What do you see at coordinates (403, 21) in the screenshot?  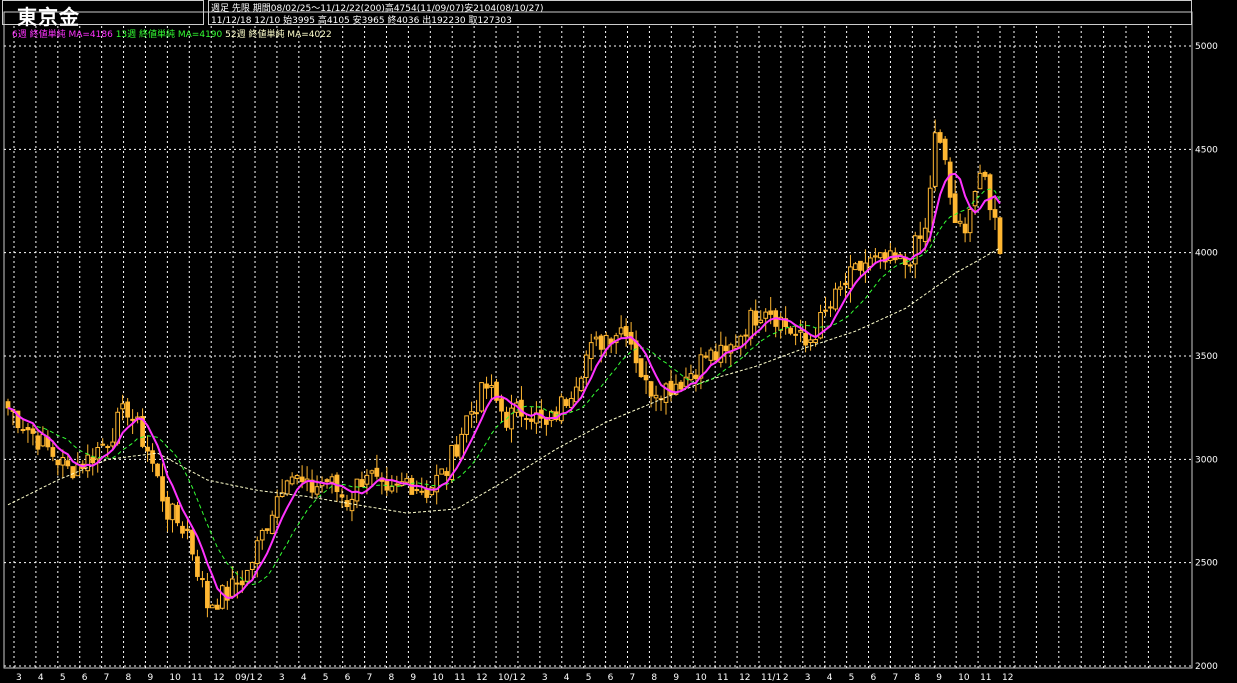 I see `info-close: 終4036` at bounding box center [403, 21].